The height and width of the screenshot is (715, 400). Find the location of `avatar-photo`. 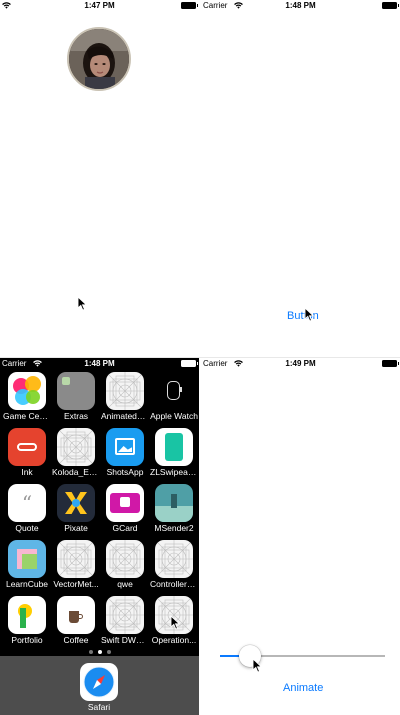

avatar-photo is located at coordinates (99, 59).